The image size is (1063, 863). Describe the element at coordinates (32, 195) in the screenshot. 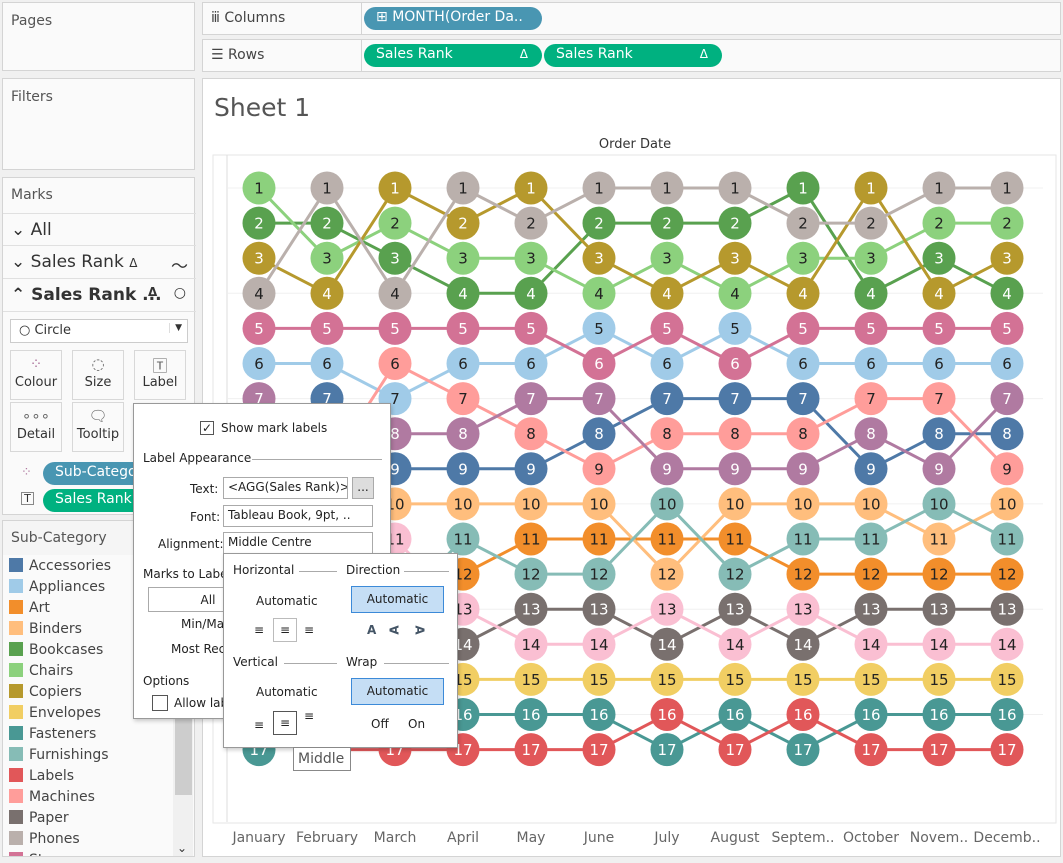

I see `marks-title: Marks` at that location.